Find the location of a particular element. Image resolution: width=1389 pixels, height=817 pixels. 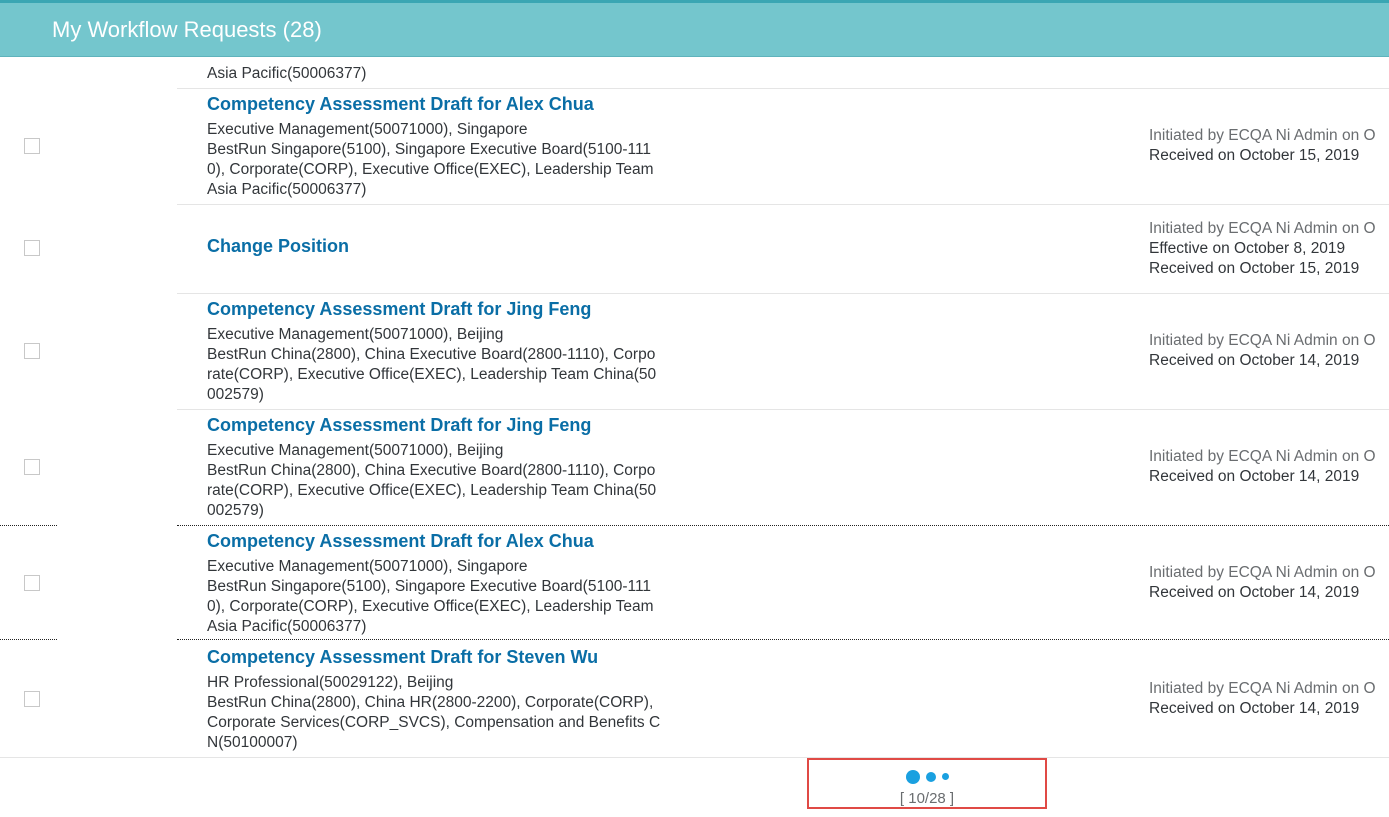

detail-line: HR Professional(50029122), Beijing is located at coordinates (330, 682).